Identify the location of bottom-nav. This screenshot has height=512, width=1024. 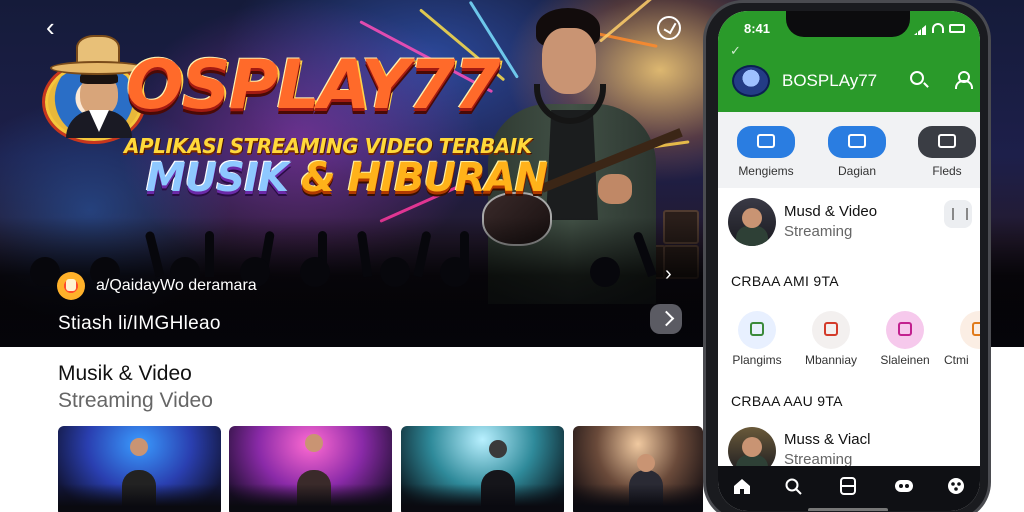
(849, 488).